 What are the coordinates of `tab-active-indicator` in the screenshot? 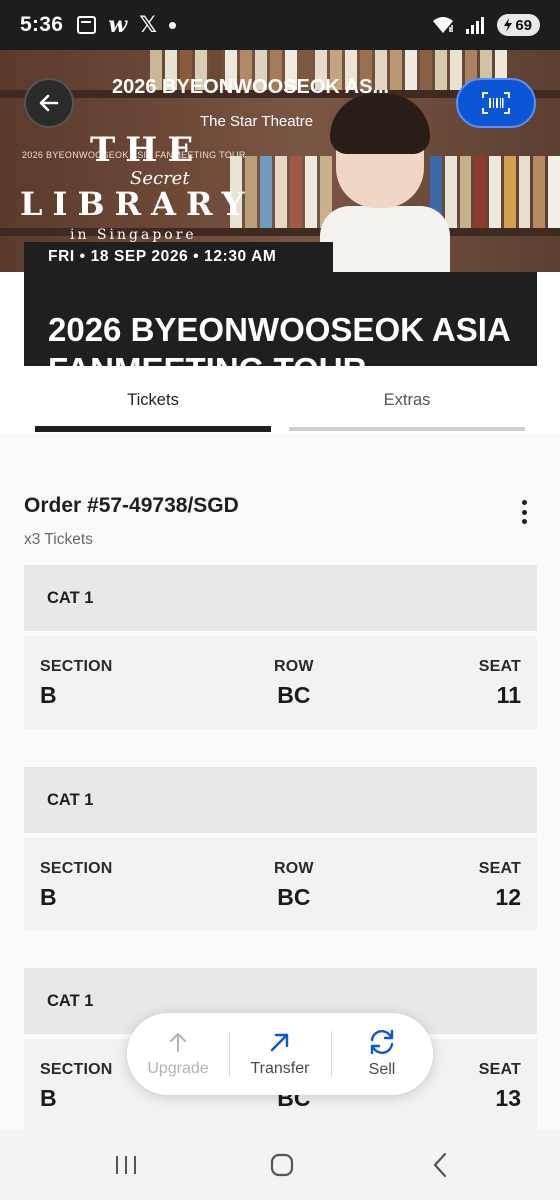 It's located at (153, 429).